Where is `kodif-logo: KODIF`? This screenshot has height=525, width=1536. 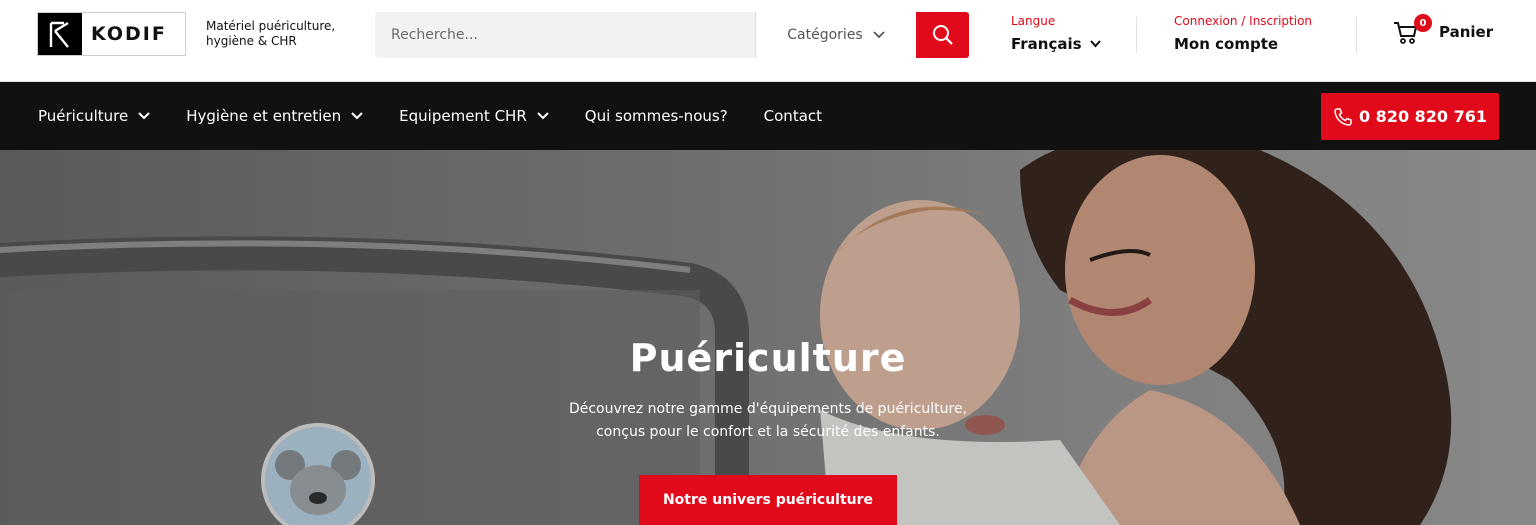
kodif-logo: KODIF is located at coordinates (111, 34).